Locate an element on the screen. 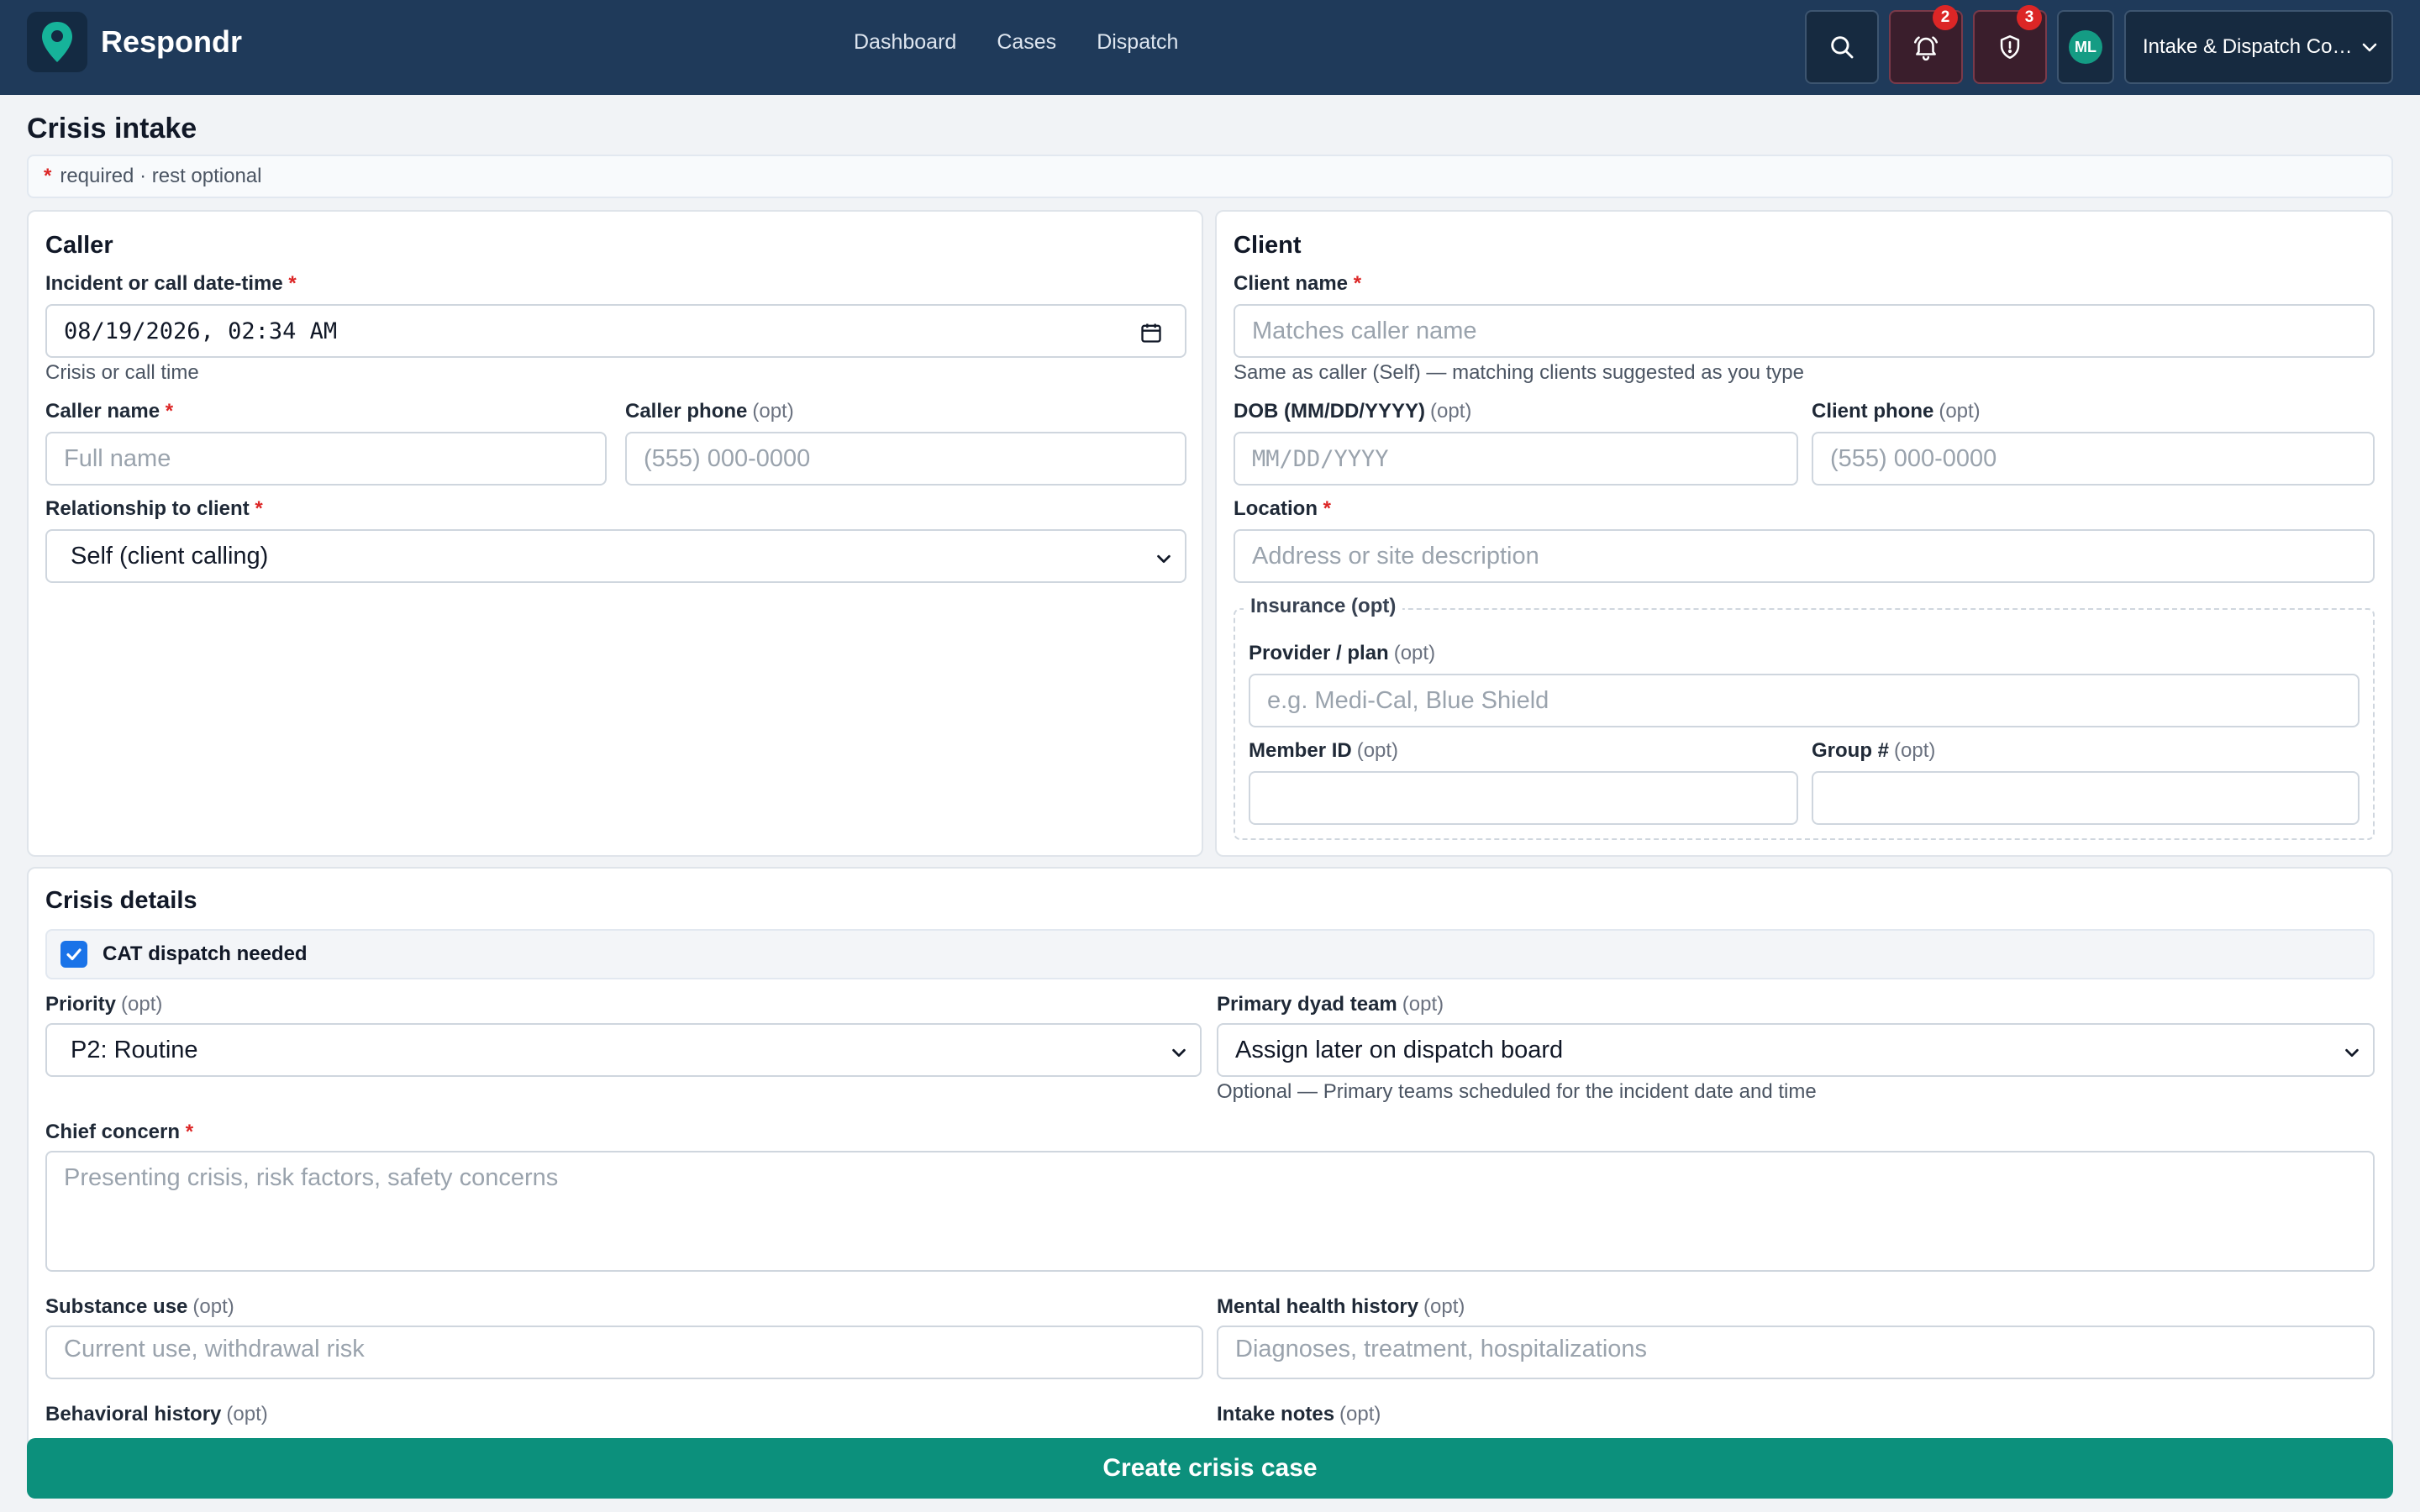 Image resolution: width=2420 pixels, height=1512 pixels. role-select: Intake & Dispatch Coordinator is located at coordinates (2258, 47).